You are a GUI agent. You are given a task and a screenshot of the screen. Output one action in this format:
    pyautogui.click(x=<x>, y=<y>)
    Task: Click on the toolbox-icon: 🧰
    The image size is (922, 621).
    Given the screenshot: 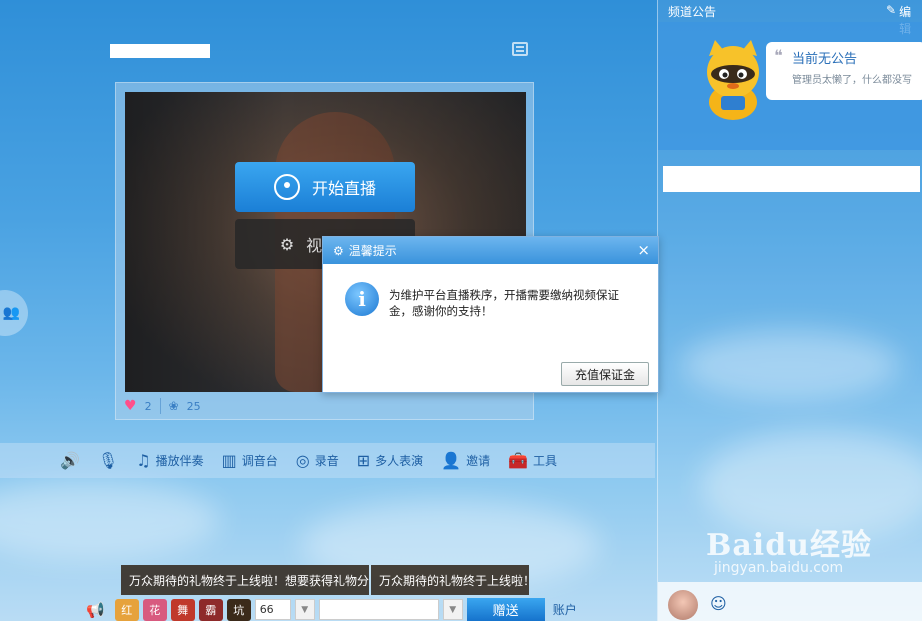 What is the action you would take?
    pyautogui.click(x=518, y=460)
    